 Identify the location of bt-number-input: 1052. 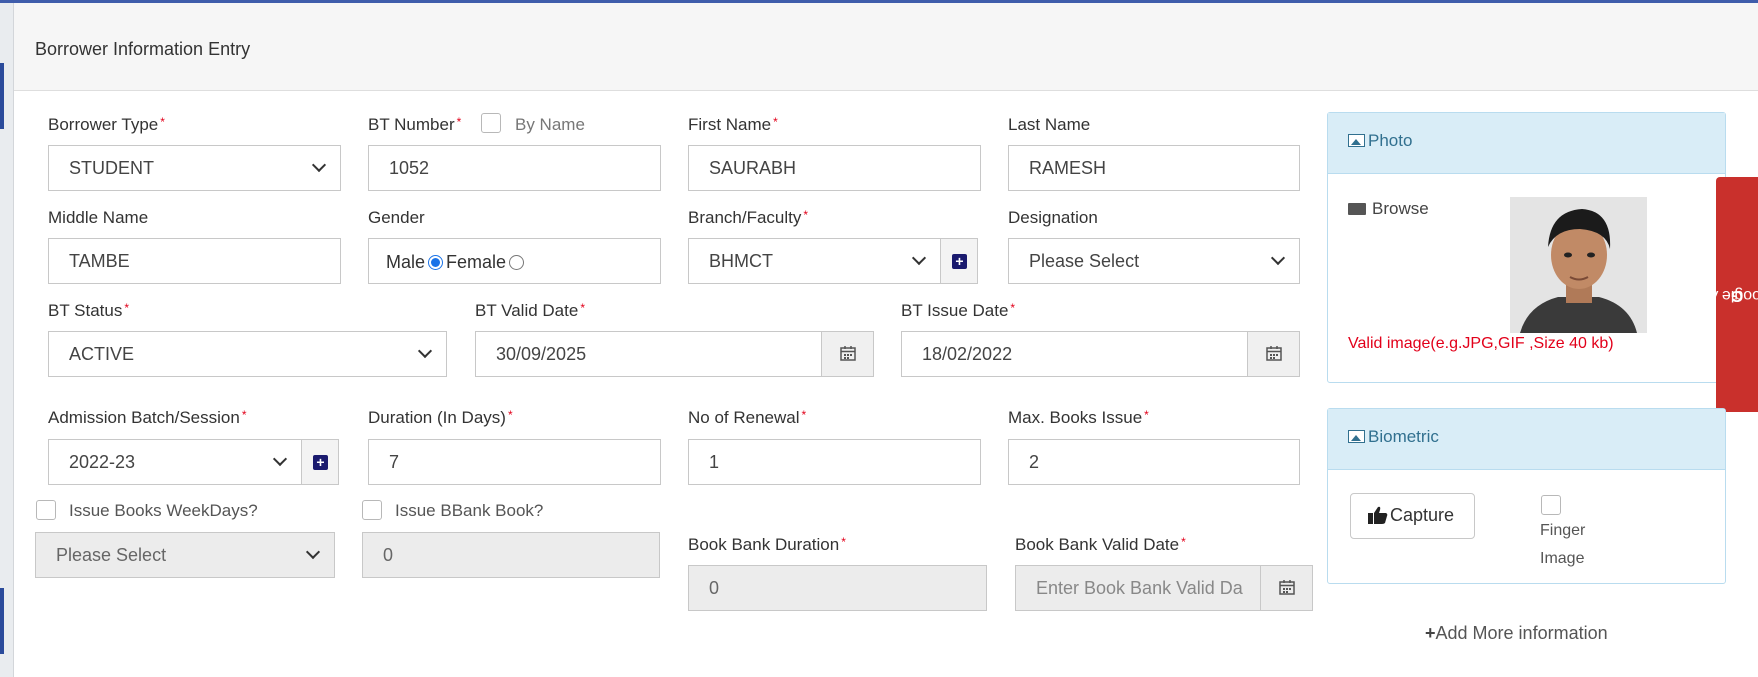
(514, 168).